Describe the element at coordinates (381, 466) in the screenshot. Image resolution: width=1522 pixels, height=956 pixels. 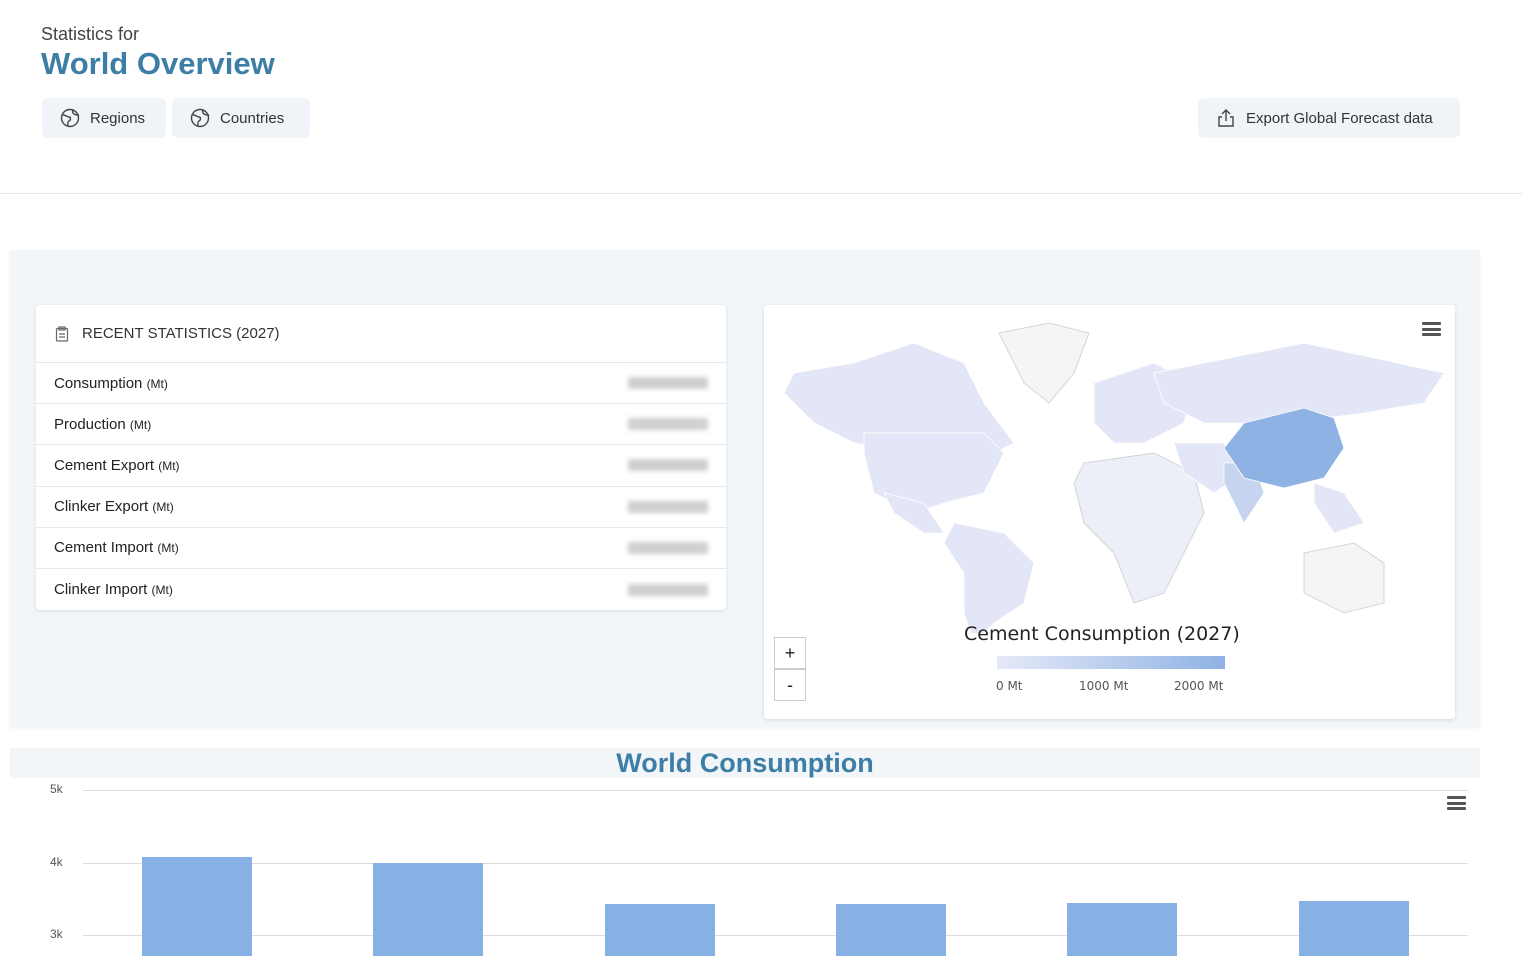
I see `stat-row: Cement Export (Mt)` at that location.